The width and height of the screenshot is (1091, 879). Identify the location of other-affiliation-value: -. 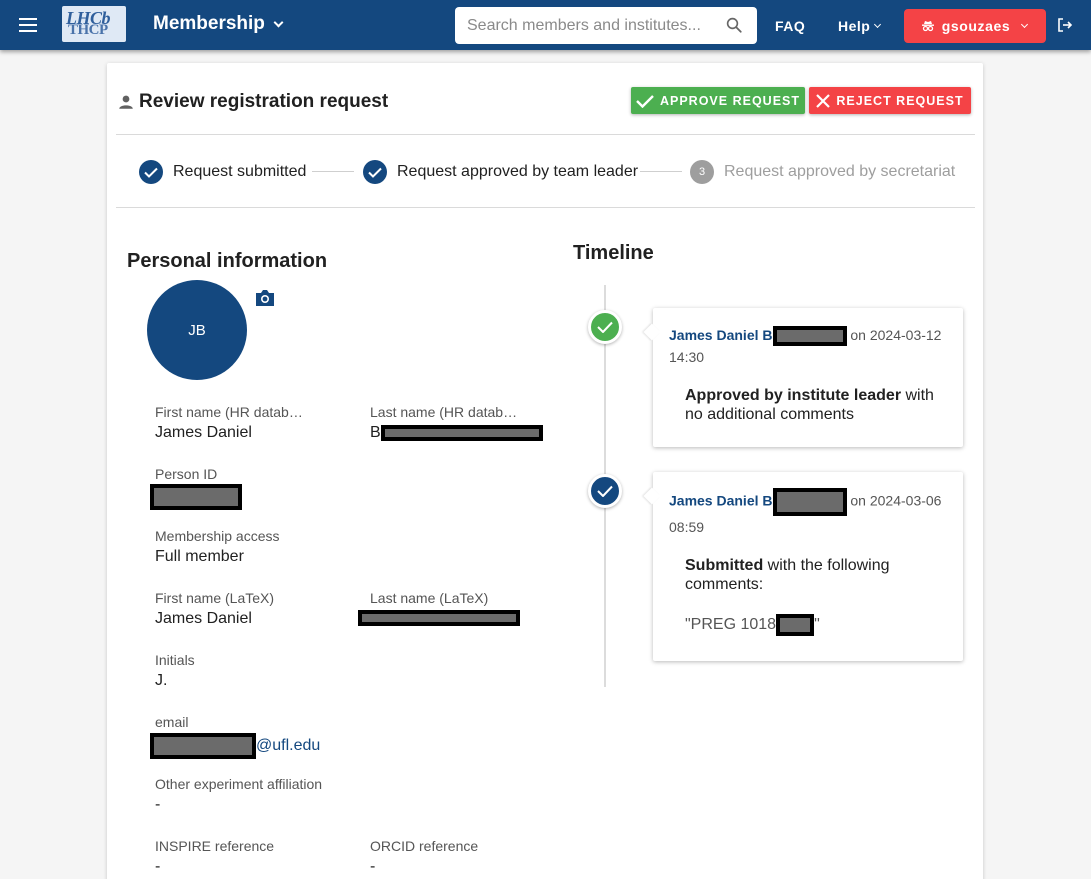
(158, 804).